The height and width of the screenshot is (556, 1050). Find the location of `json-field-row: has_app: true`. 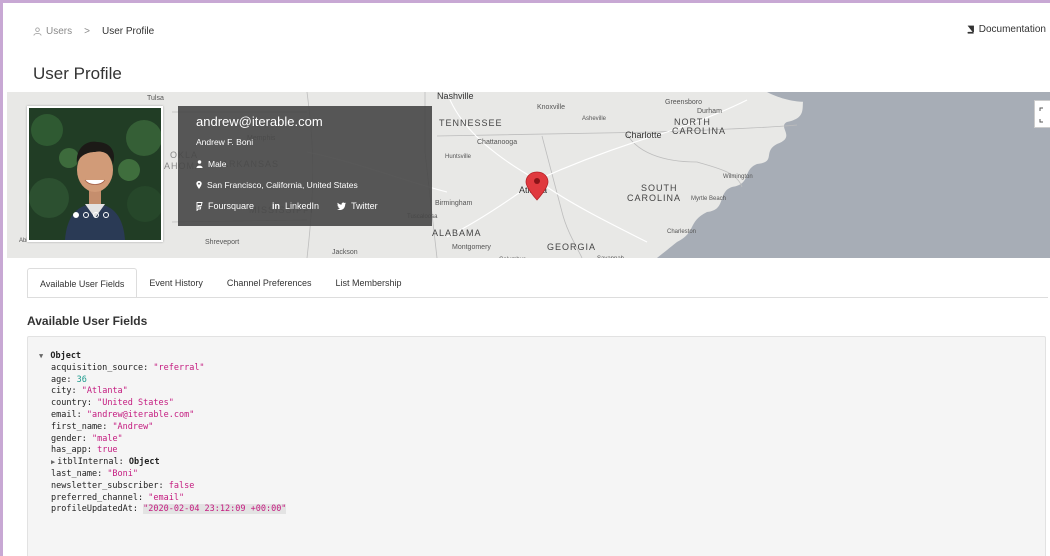

json-field-row: has_app: true is located at coordinates (84, 450).